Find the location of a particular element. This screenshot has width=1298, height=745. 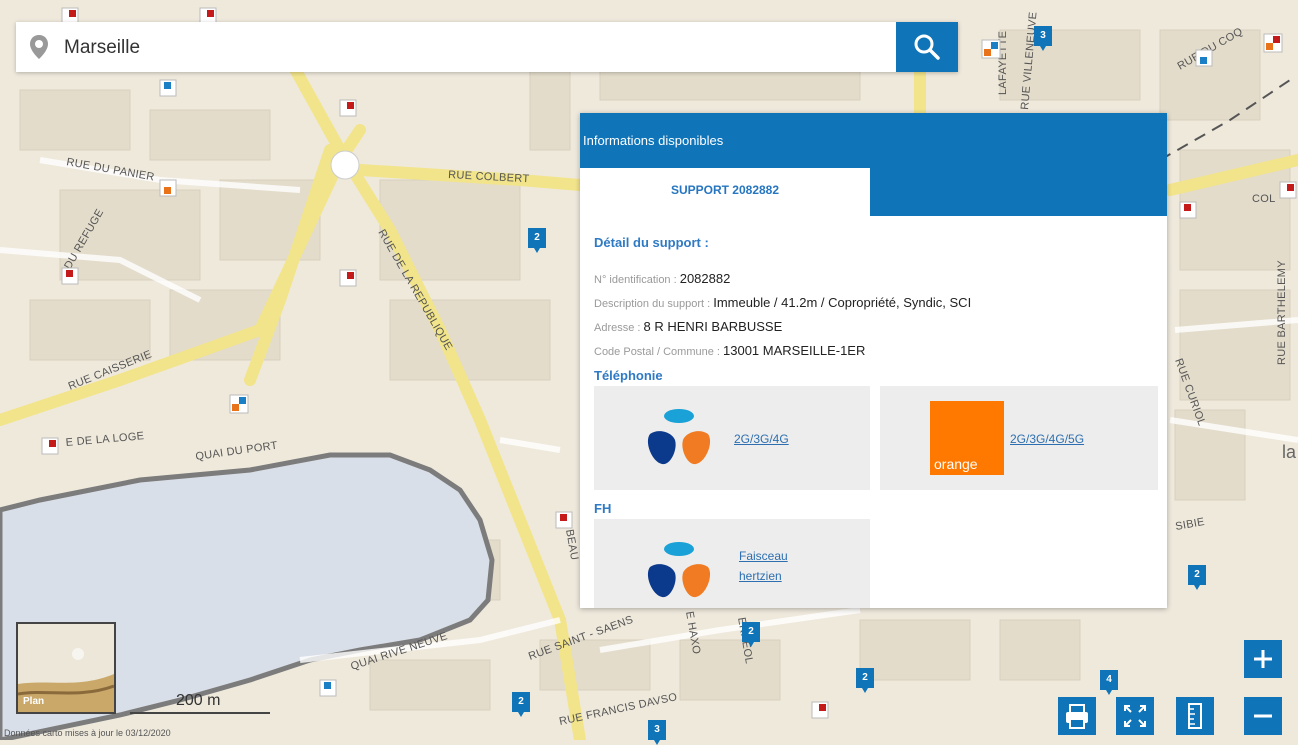

street-label: COL is located at coordinates (1264, 199).